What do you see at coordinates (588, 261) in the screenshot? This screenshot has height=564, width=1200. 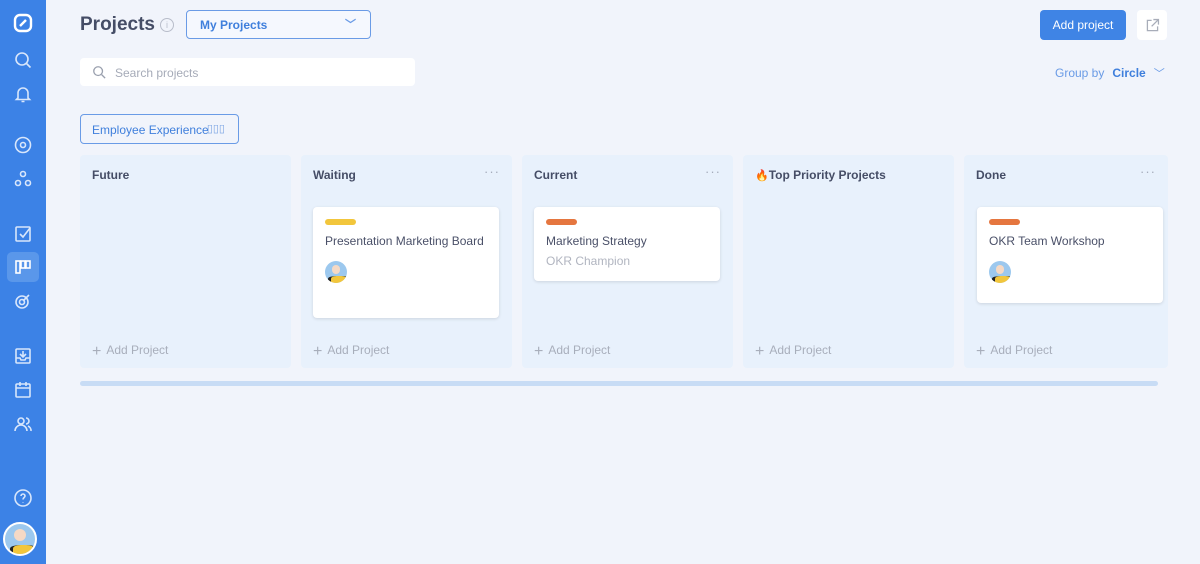 I see `card-subtitle: OKR Champion` at bounding box center [588, 261].